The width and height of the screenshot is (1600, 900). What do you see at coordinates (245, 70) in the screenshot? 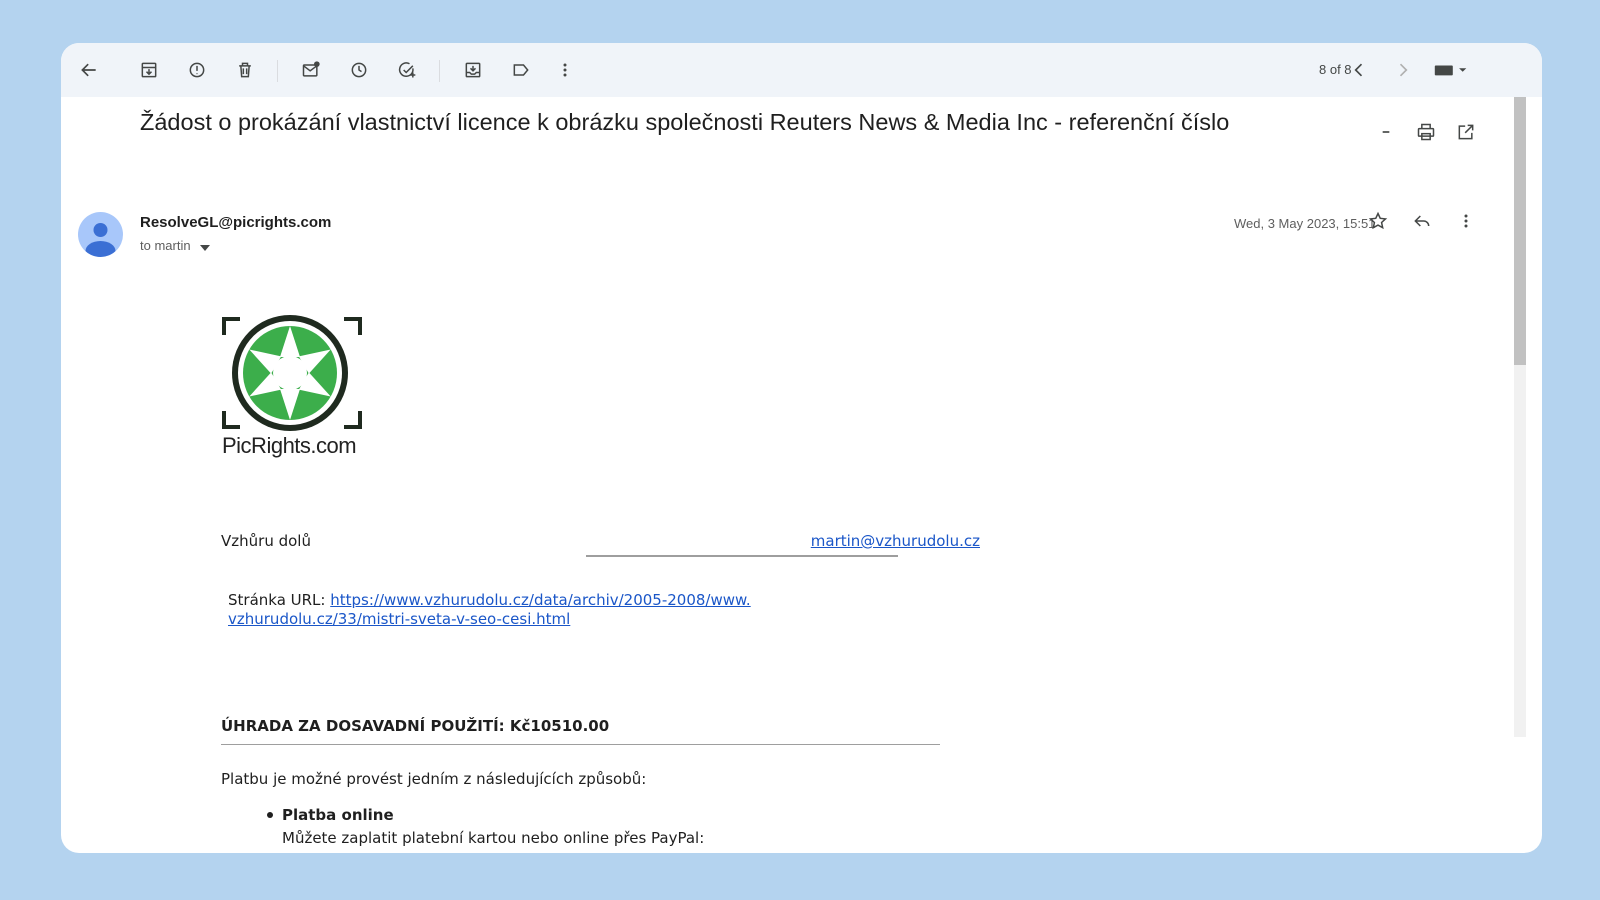
I see `delete-icon` at bounding box center [245, 70].